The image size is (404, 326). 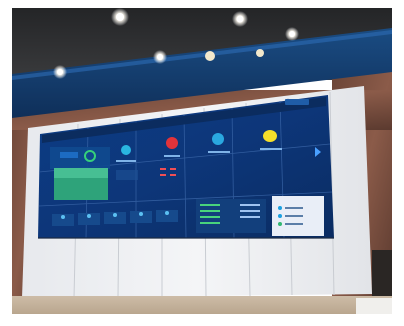 I want to click on left-top-card, so click(x=80, y=158).